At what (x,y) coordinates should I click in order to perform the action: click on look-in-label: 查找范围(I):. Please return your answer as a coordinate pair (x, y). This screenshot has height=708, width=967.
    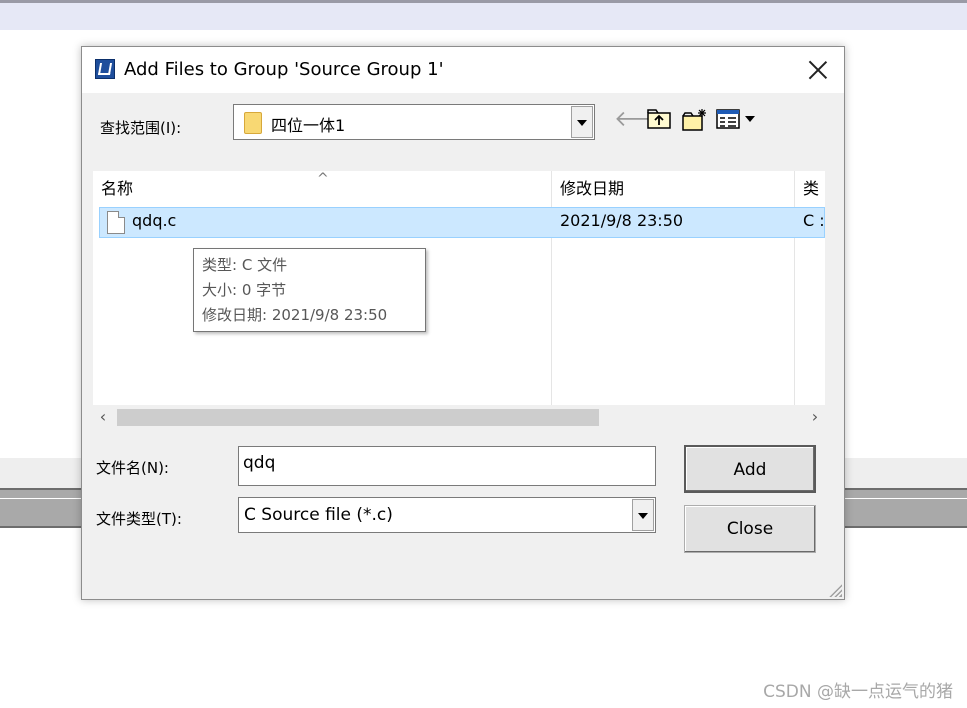
    Looking at the image, I should click on (141, 128).